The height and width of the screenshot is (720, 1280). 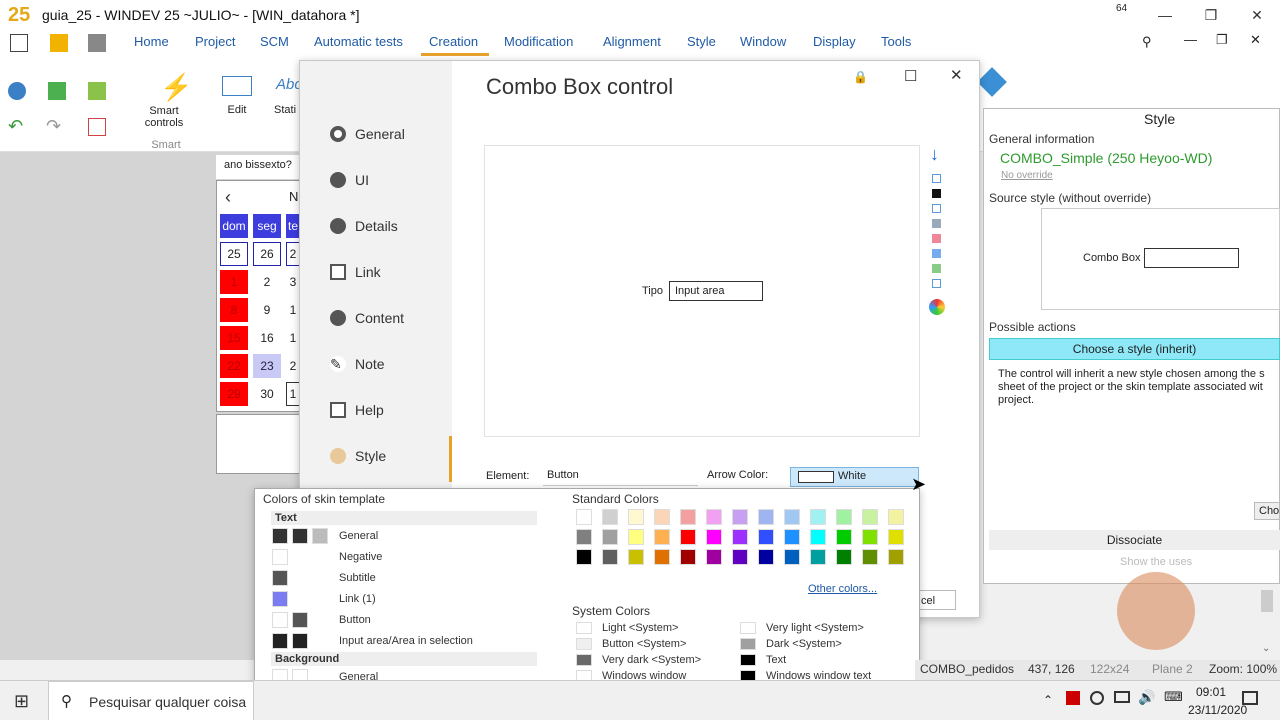 I want to click on nav-ui: UI, so click(x=349, y=180).